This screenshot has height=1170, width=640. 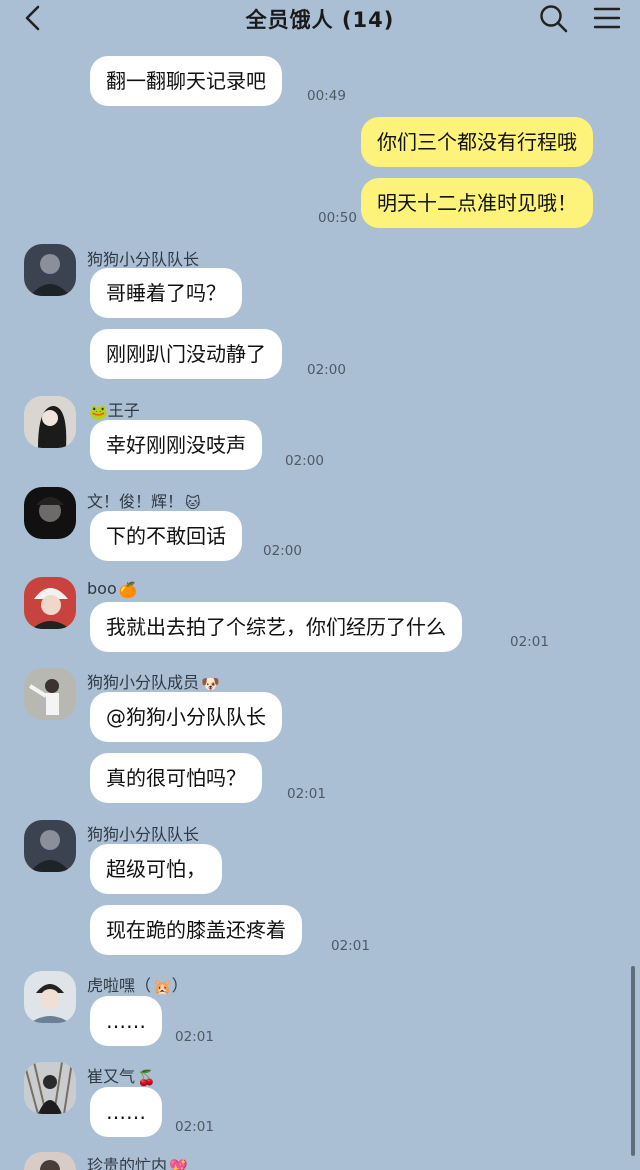 What do you see at coordinates (186, 354) in the screenshot?
I see `message-bubble: 刚刚趴门没动静了` at bounding box center [186, 354].